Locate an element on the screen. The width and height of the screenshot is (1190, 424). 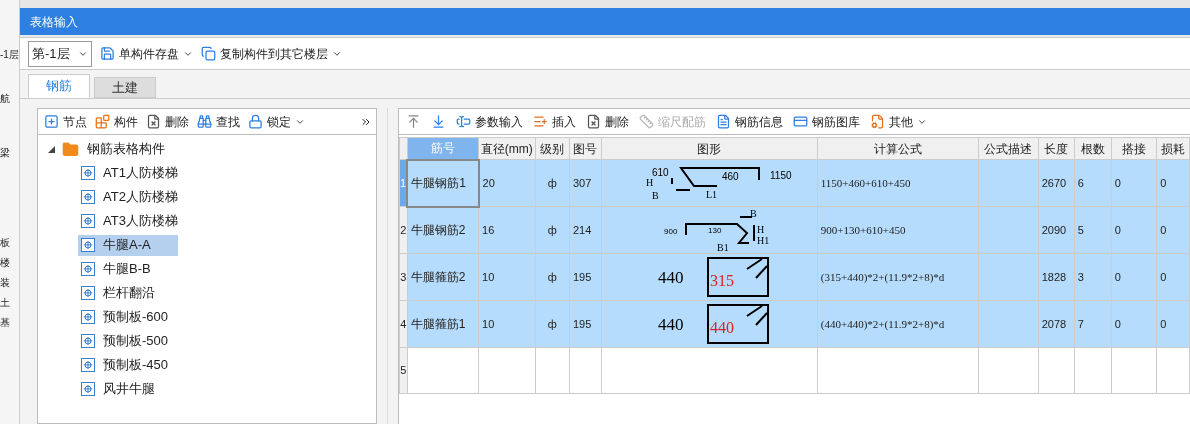
tree-toolbar-button: 节点 is located at coordinates (65, 121).